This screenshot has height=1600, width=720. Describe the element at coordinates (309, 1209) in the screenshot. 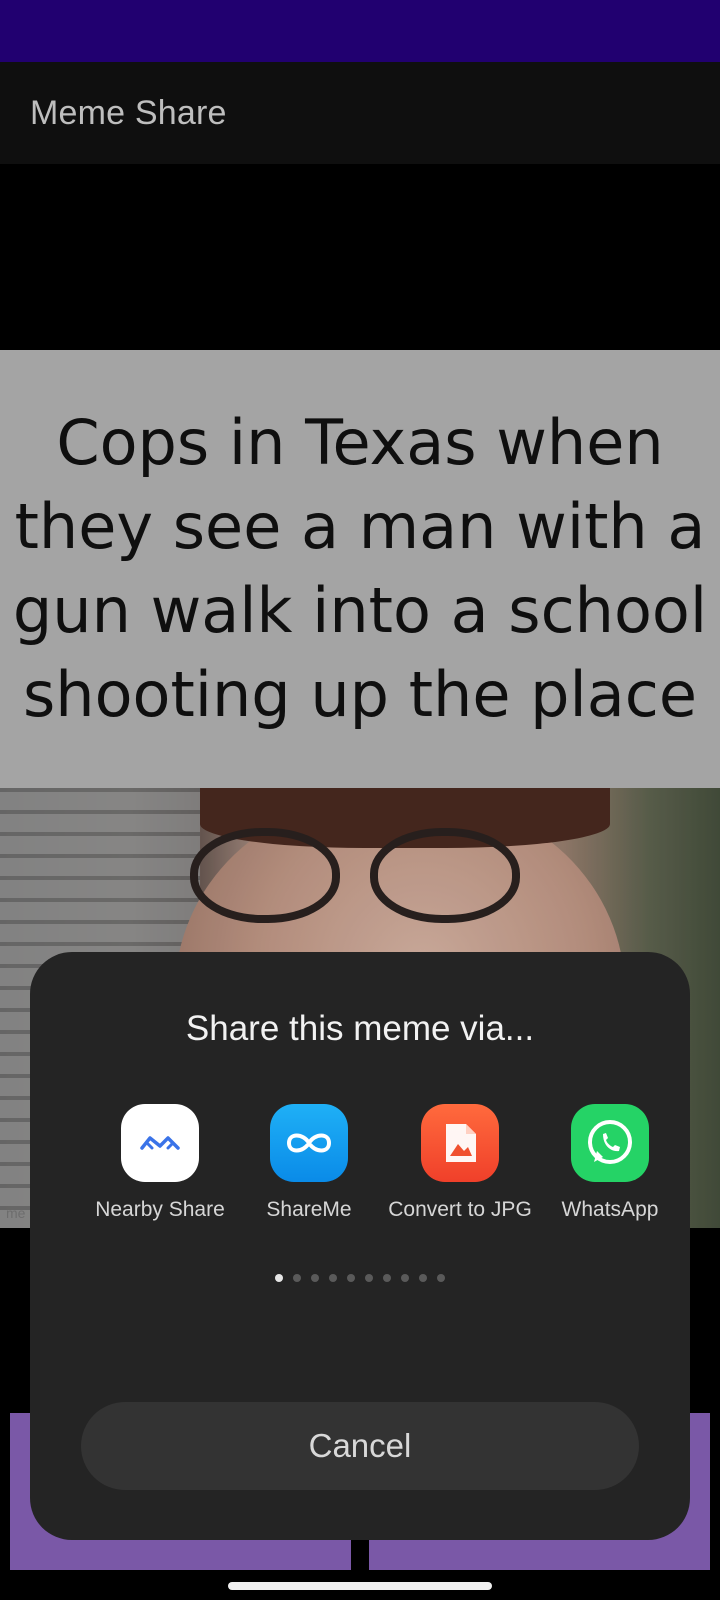

I see `share-target-label: ShareMe` at that location.